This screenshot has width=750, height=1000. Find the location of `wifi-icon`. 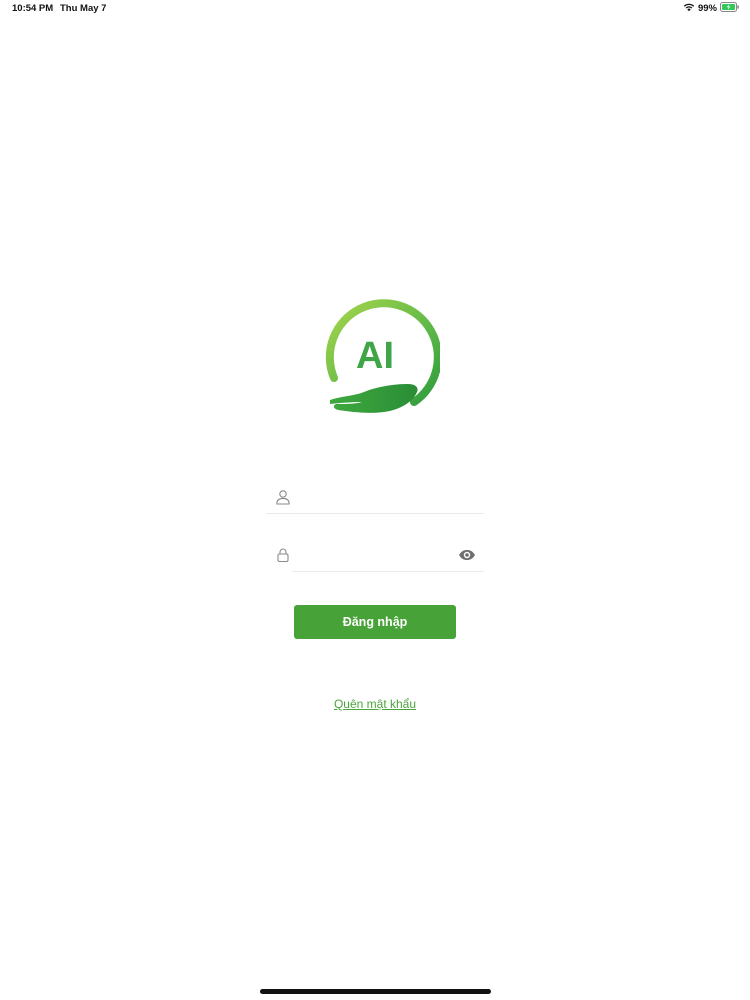

wifi-icon is located at coordinates (689, 8).